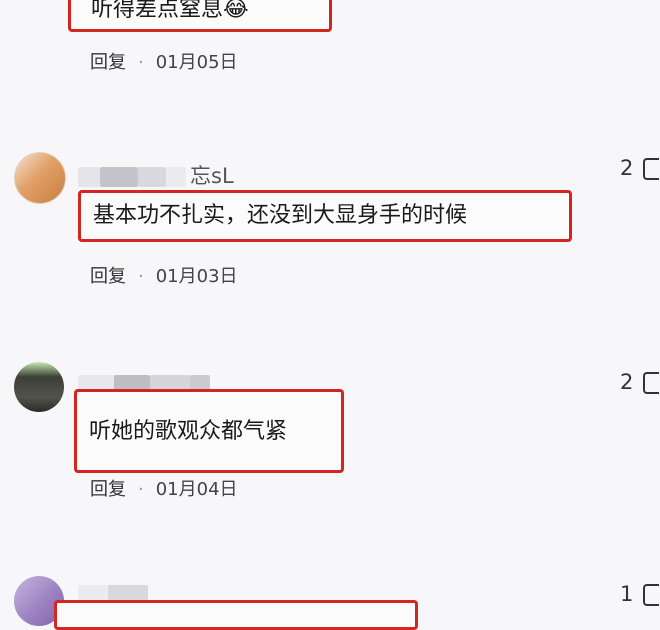 The height and width of the screenshot is (630, 660). What do you see at coordinates (188, 431) in the screenshot?
I see `comment-text: 听她的歌观众都气紧` at bounding box center [188, 431].